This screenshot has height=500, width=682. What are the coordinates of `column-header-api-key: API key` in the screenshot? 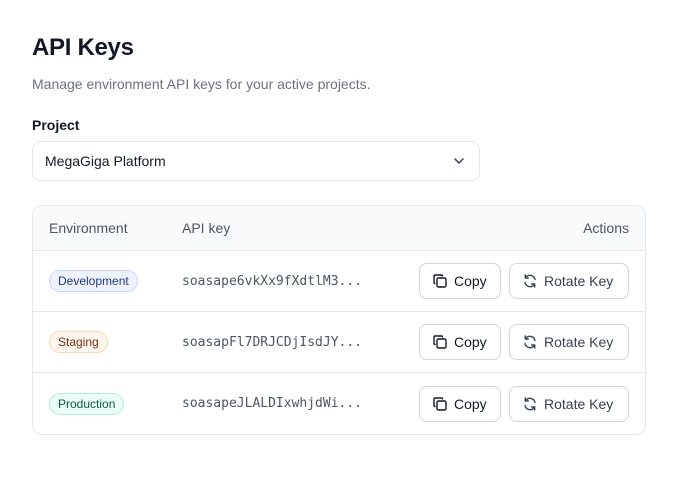 It's located at (206, 228).